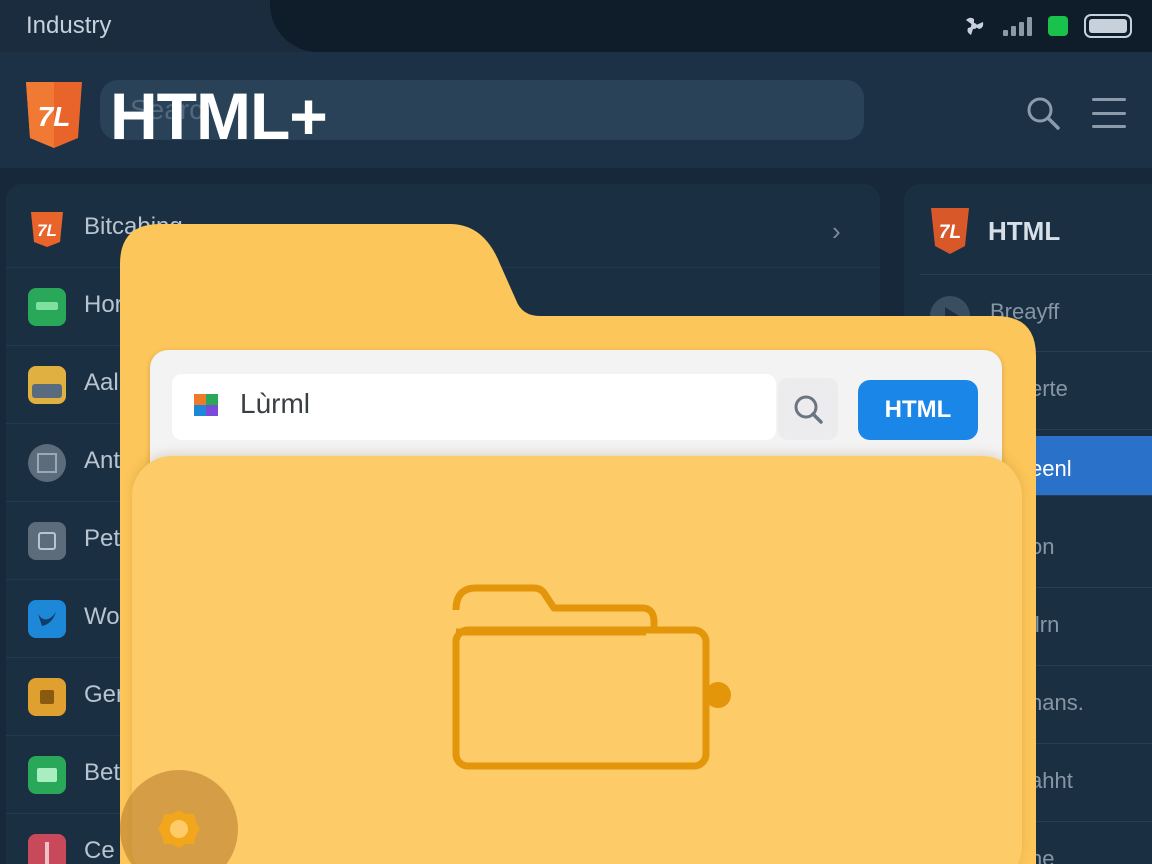  What do you see at coordinates (47, 619) in the screenshot?
I see `bird-icon` at bounding box center [47, 619].